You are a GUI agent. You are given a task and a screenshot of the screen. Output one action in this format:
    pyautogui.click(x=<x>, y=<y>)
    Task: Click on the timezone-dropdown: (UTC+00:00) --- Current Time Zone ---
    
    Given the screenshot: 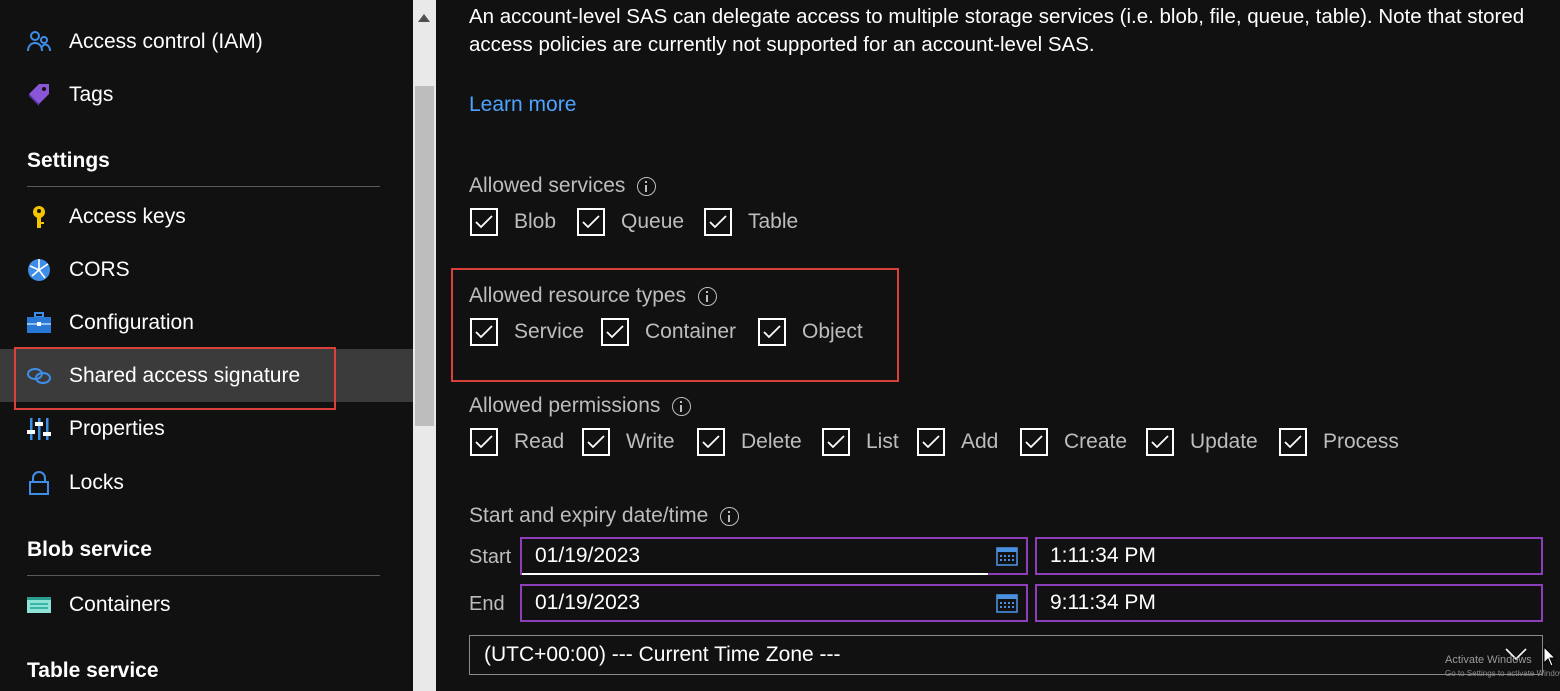 What is the action you would take?
    pyautogui.click(x=1006, y=655)
    